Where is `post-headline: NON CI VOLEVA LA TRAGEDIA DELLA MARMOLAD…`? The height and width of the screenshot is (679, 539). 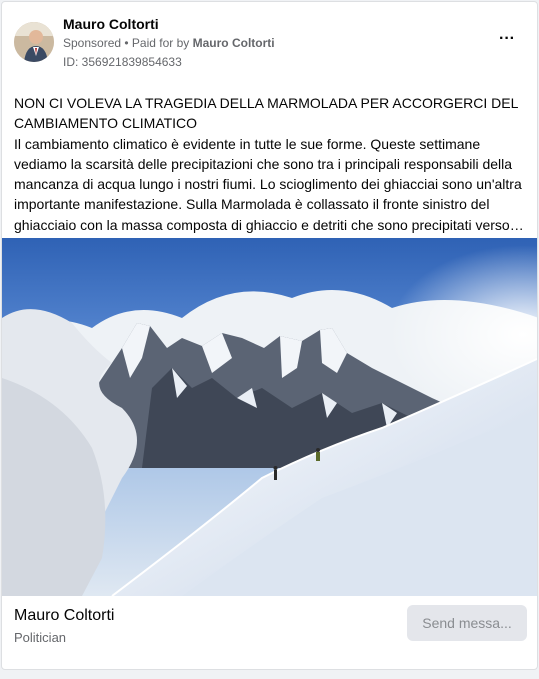 post-headline: NON CI VOLEVA LA TRAGEDIA DELLA MARMOLAD… is located at coordinates (266, 113).